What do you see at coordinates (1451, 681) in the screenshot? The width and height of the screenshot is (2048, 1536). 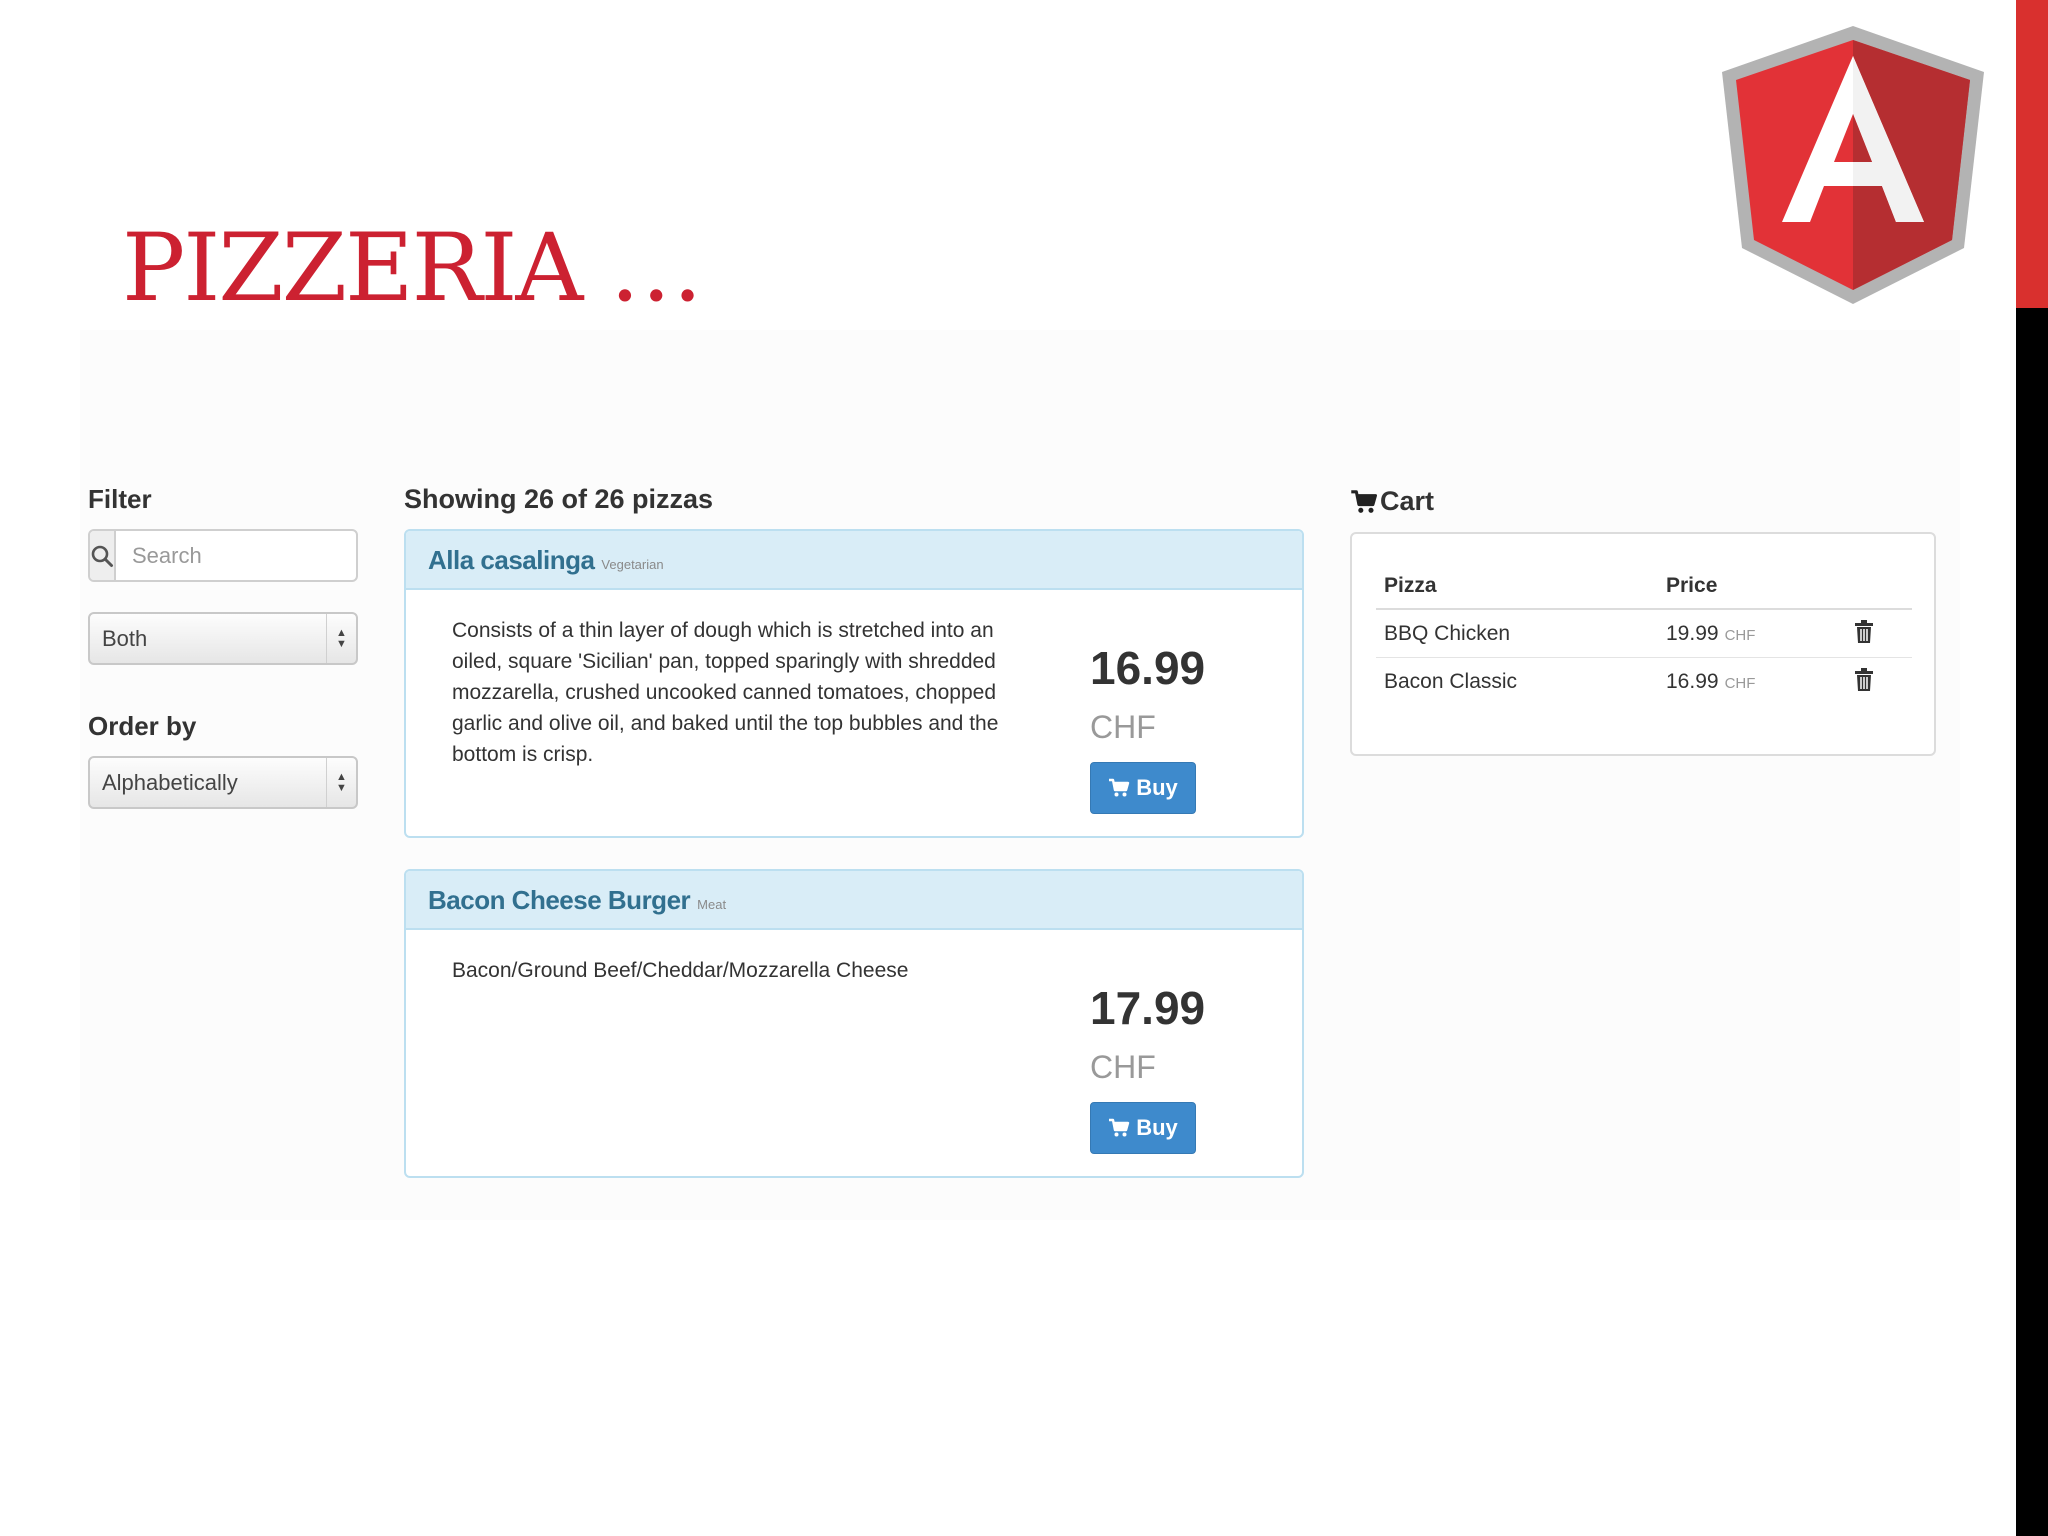 I see `cart-item-name: Bacon Classic` at bounding box center [1451, 681].